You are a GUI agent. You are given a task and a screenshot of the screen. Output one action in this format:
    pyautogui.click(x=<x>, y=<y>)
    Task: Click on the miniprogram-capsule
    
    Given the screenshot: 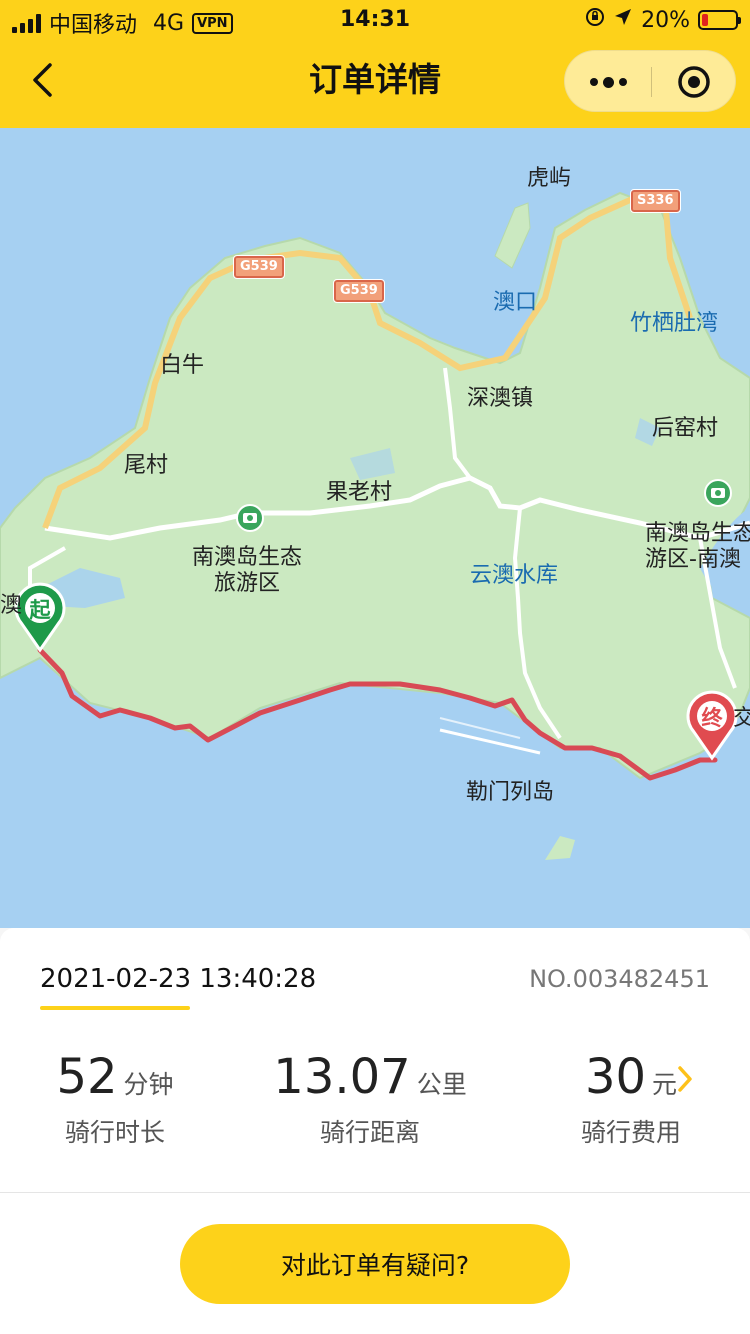 What is the action you would take?
    pyautogui.click(x=650, y=81)
    